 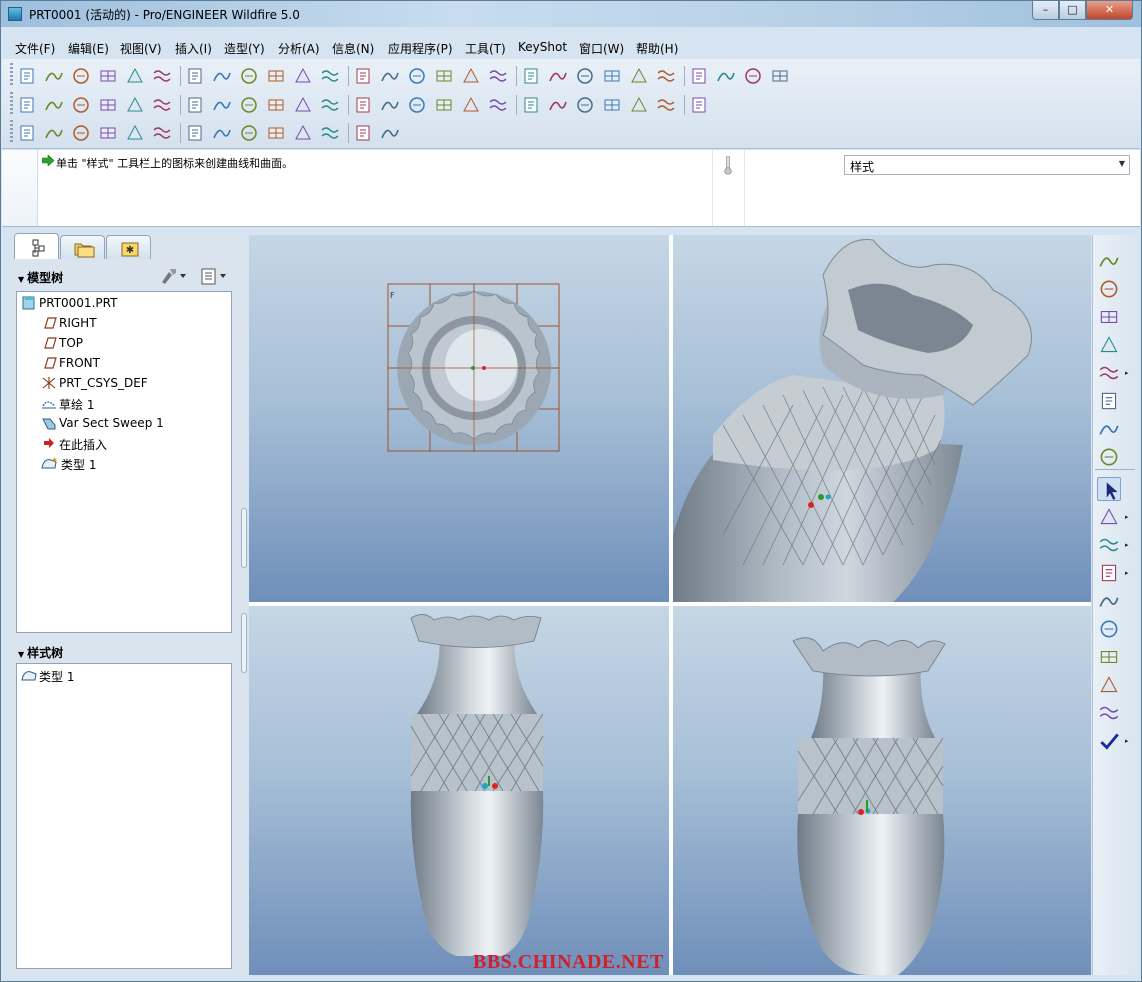 What do you see at coordinates (249, 76) in the screenshot?
I see `grid-icon` at bounding box center [249, 76].